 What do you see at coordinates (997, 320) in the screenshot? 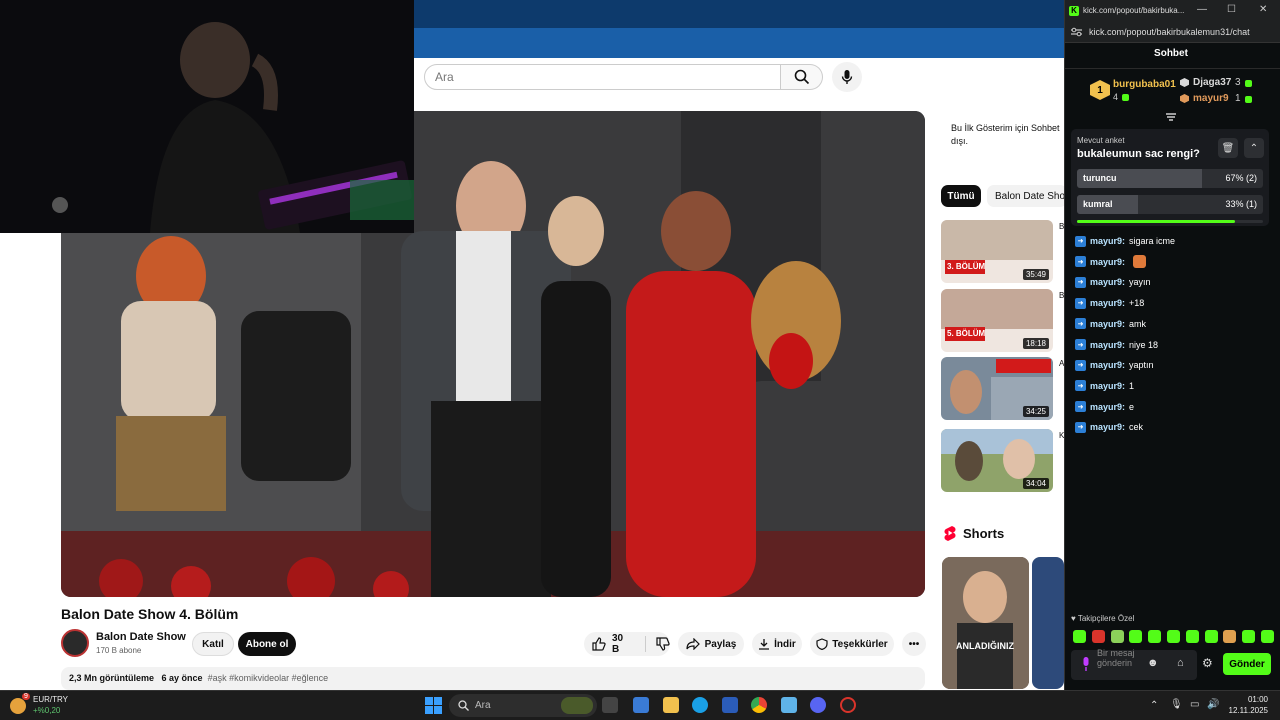
I see `recommendation-thumbnail: 5. BÖLÜM 18:18` at bounding box center [997, 320].